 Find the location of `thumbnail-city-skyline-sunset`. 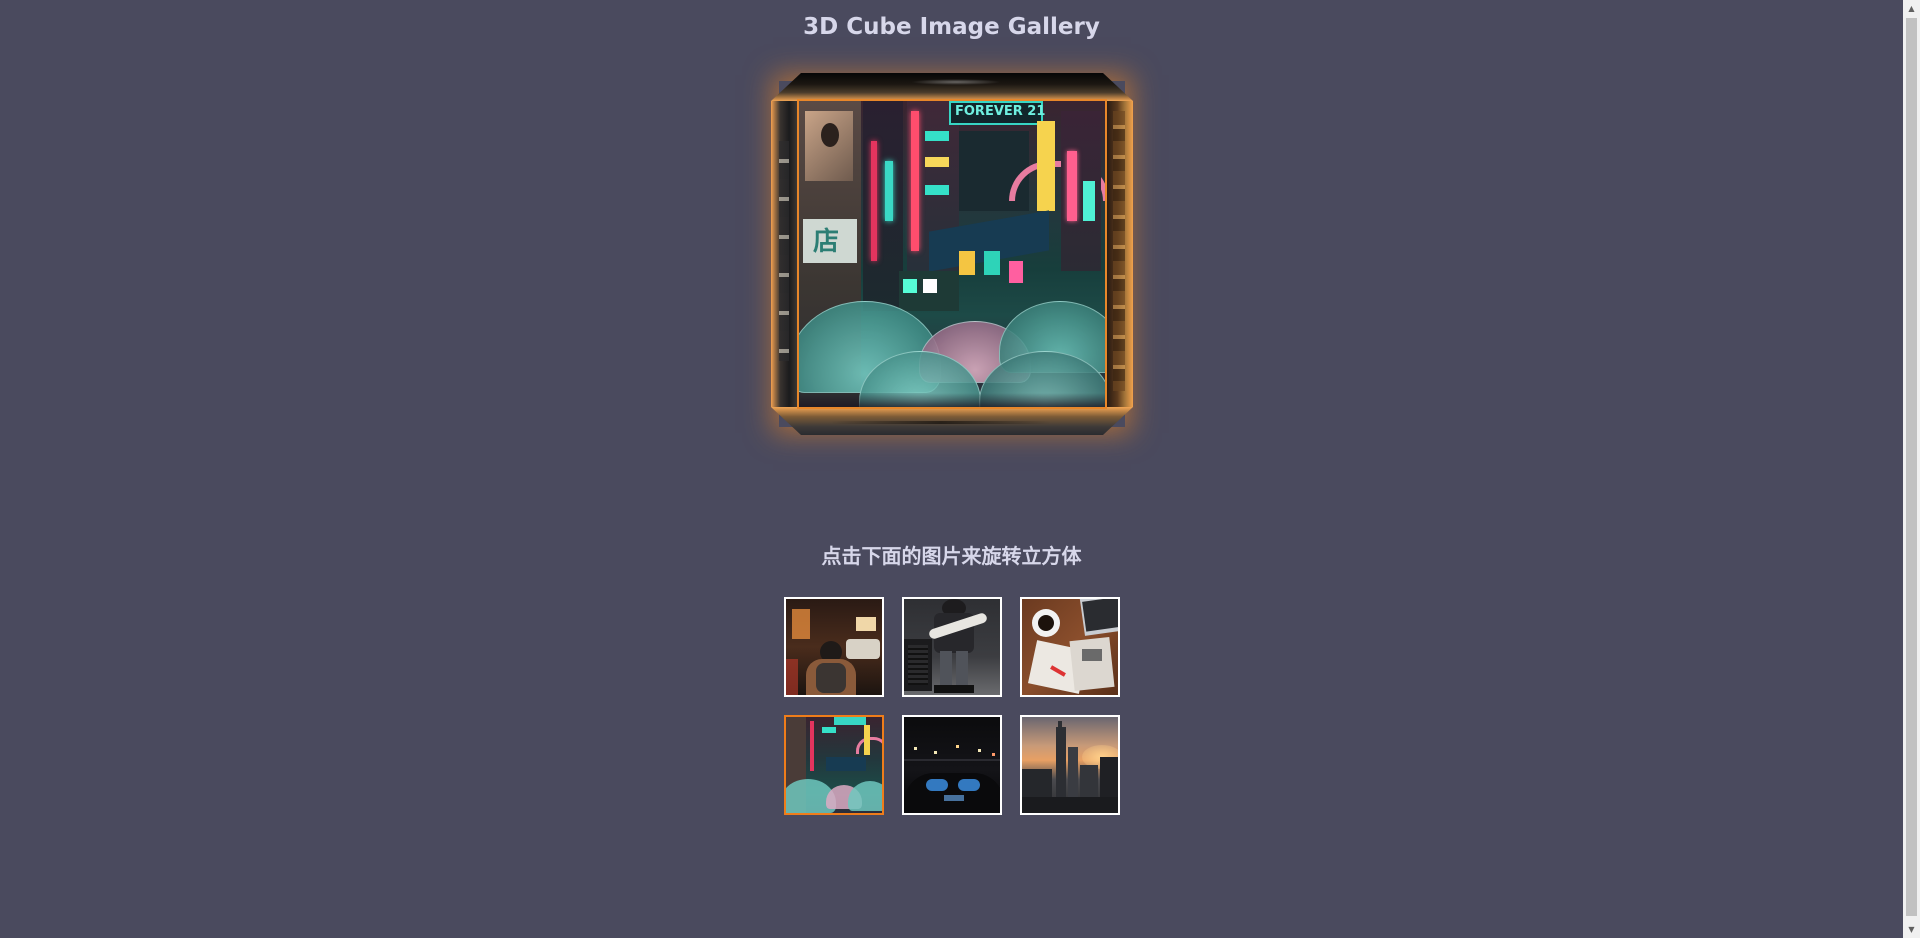

thumbnail-city-skyline-sunset is located at coordinates (1070, 765).